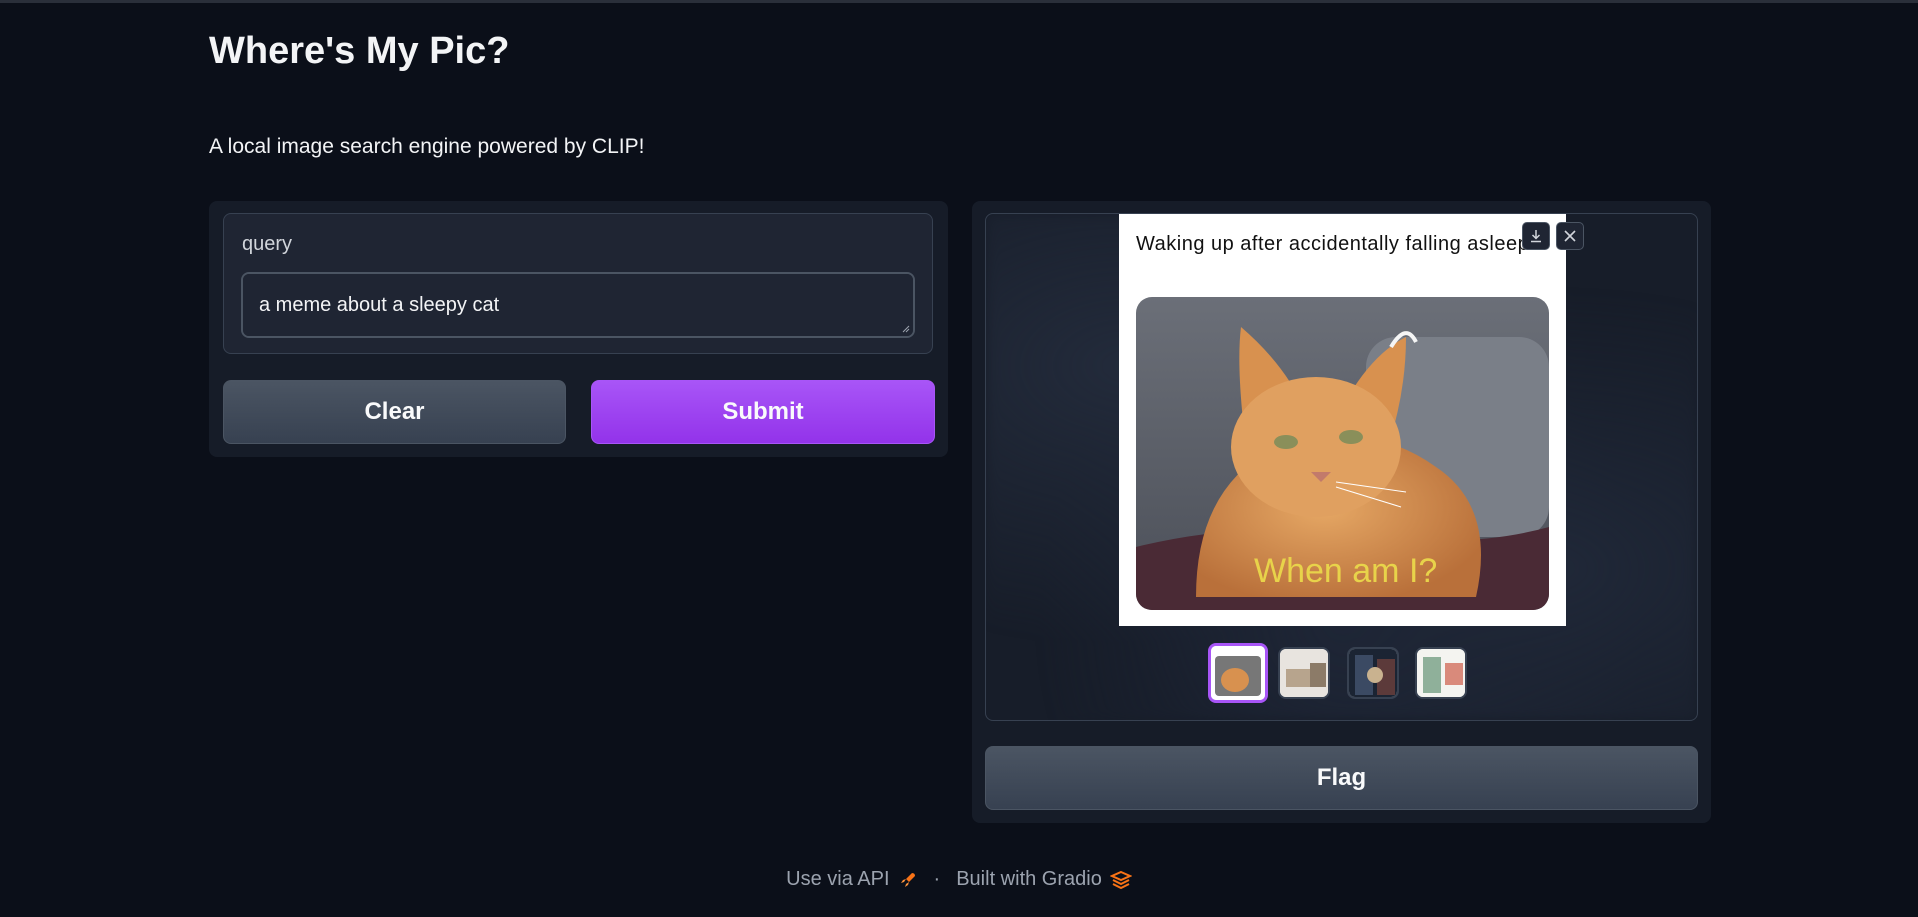 The height and width of the screenshot is (917, 1918). Describe the element at coordinates (1120, 879) in the screenshot. I see `gradio-logo-icon` at that location.